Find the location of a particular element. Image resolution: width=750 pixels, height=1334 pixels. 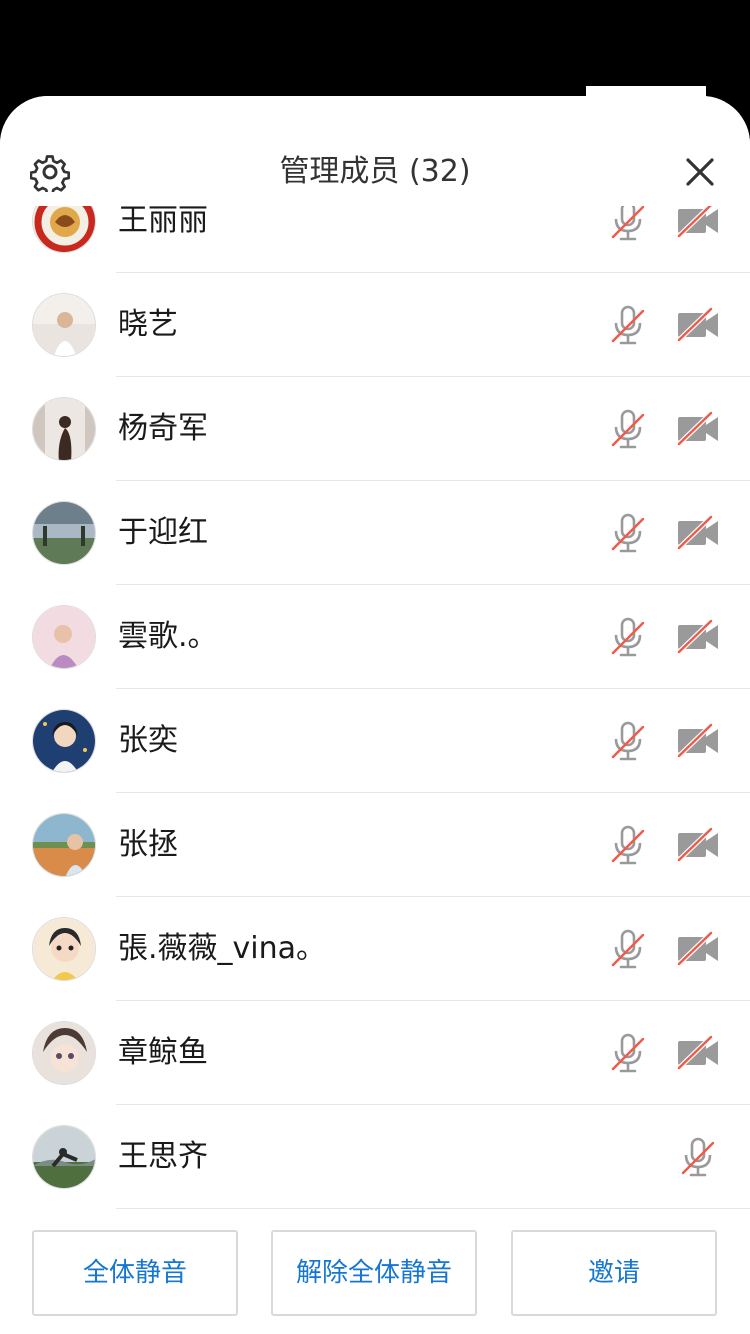

member-name: 张奕 is located at coordinates (148, 740).